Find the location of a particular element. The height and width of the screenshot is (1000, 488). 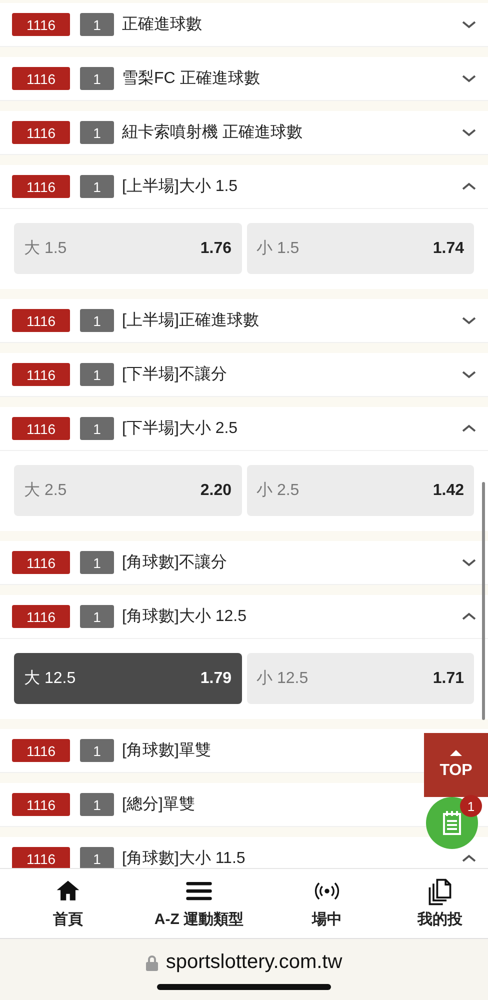

nav-tab: 首頁 is located at coordinates (68, 903).